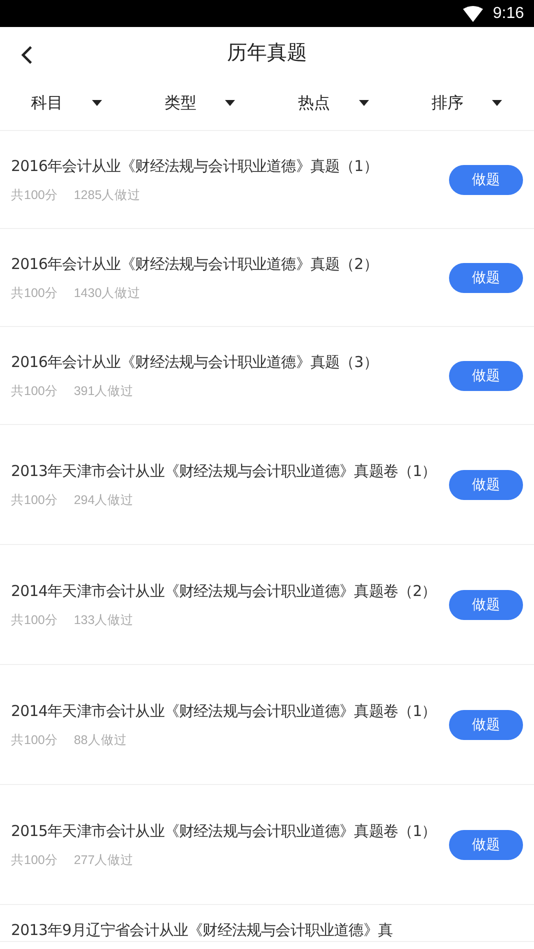 Image resolution: width=534 pixels, height=949 pixels. What do you see at coordinates (107, 195) in the screenshot?
I see `attempt-count: 1285人做过` at bounding box center [107, 195].